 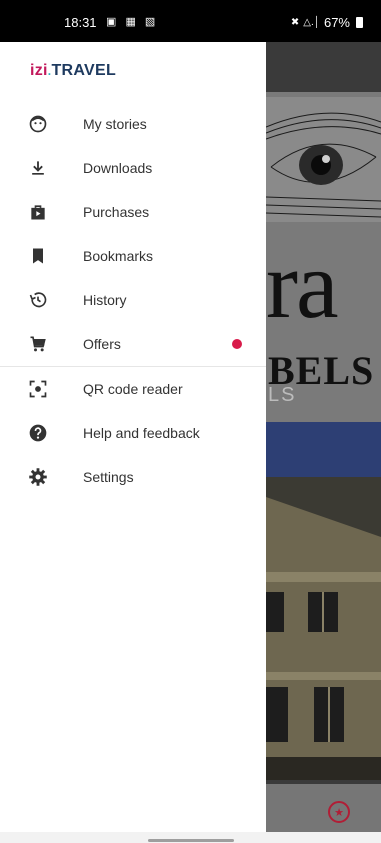 What do you see at coordinates (116, 212) in the screenshot?
I see `menu-item-label: Purchases` at bounding box center [116, 212].